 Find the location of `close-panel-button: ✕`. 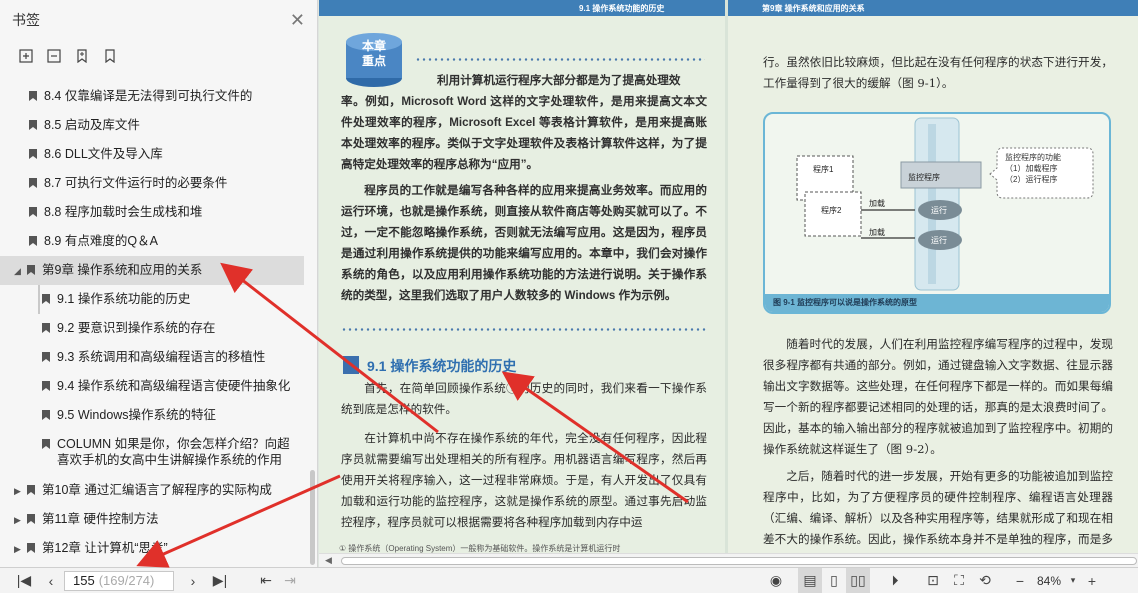

close-panel-button: ✕ is located at coordinates (297, 20).